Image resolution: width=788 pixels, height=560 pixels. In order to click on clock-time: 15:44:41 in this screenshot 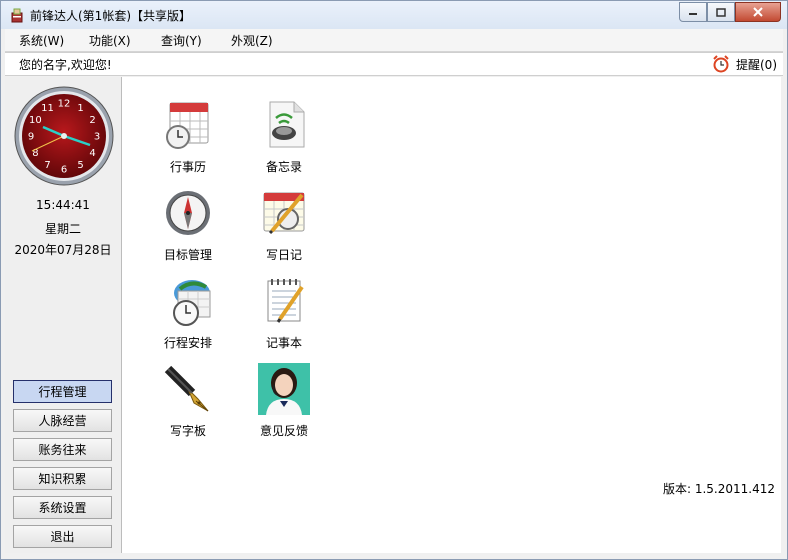, I will do `click(63, 205)`.